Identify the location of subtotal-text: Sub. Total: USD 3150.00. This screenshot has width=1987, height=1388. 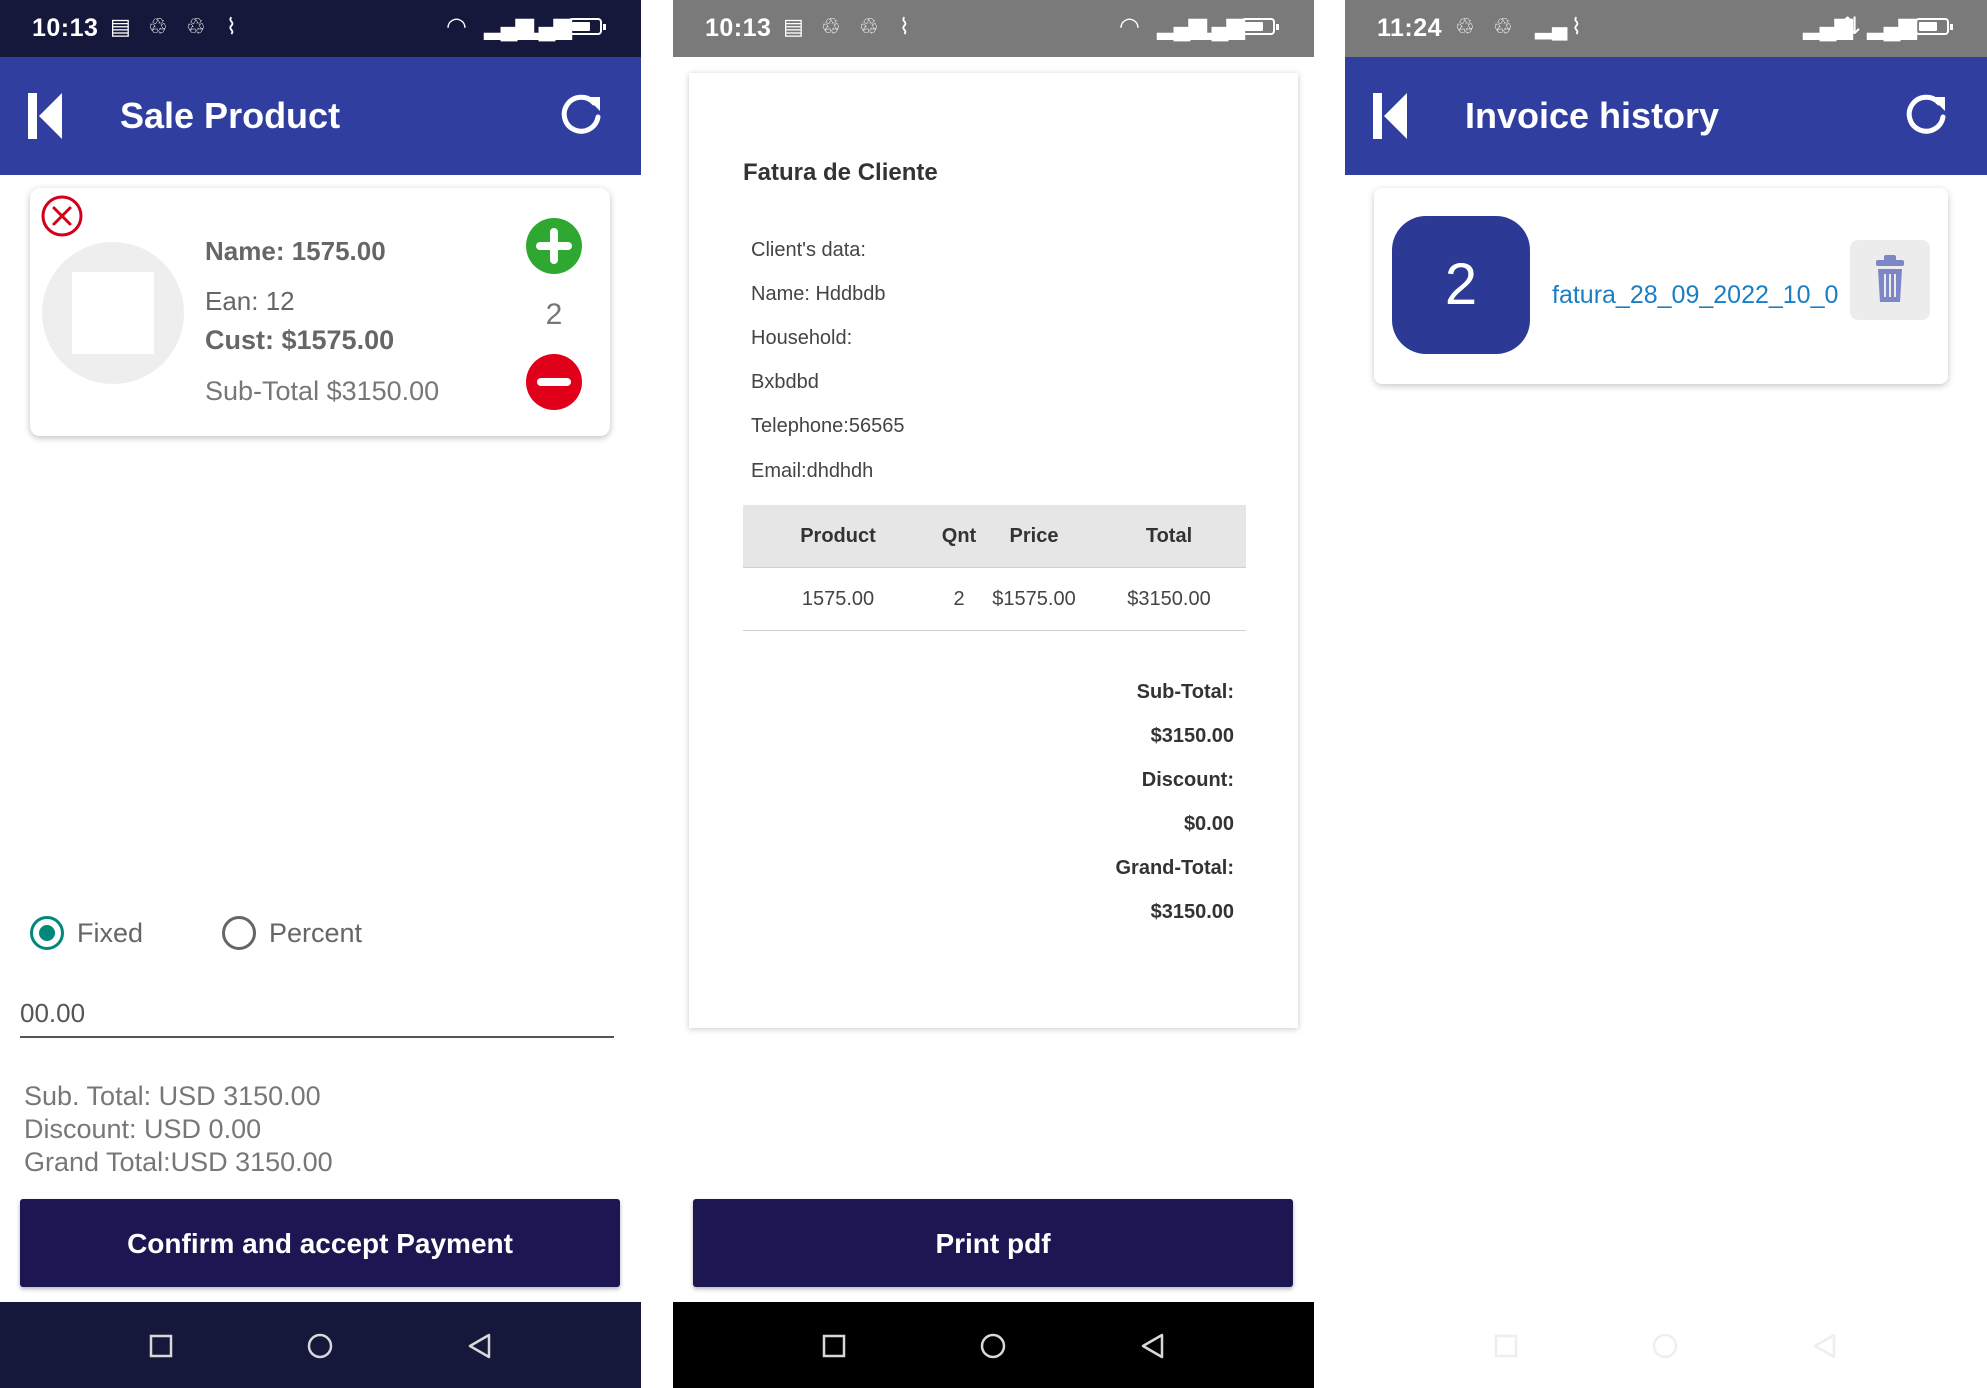
(172, 1096).